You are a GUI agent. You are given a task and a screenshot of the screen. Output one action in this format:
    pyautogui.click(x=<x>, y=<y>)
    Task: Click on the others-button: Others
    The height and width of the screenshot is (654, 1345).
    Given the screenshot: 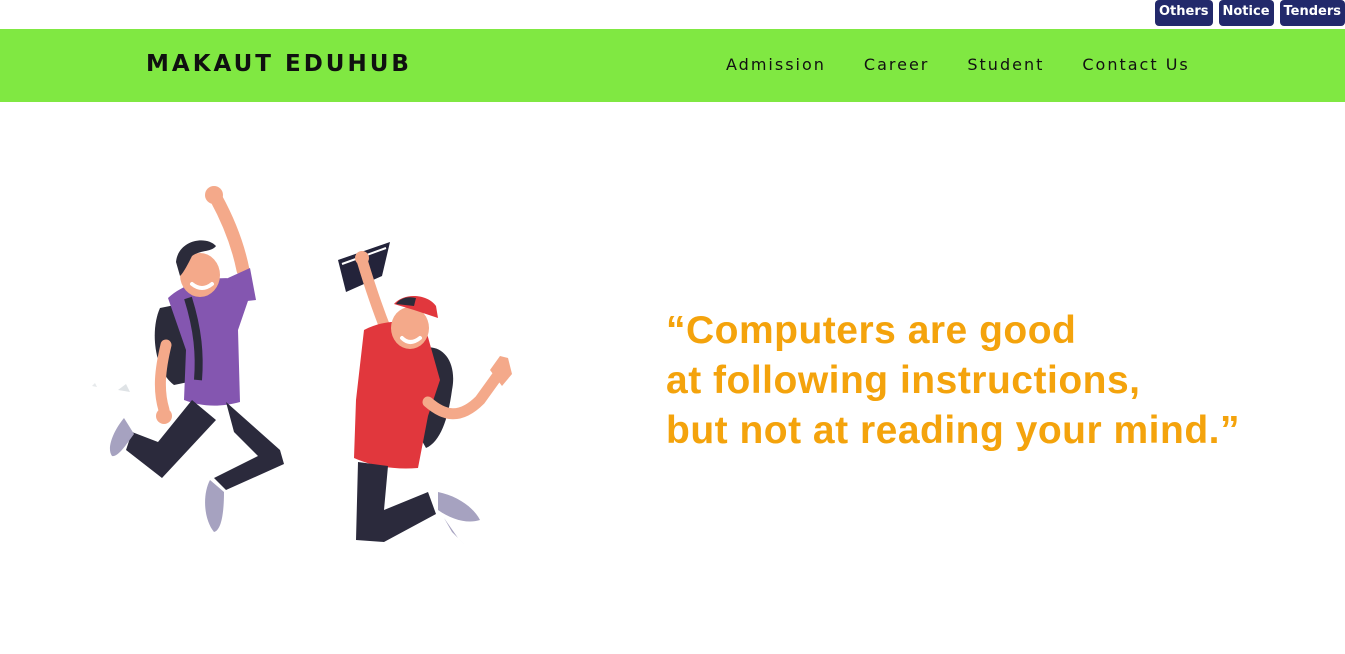 What is the action you would take?
    pyautogui.click(x=1184, y=13)
    